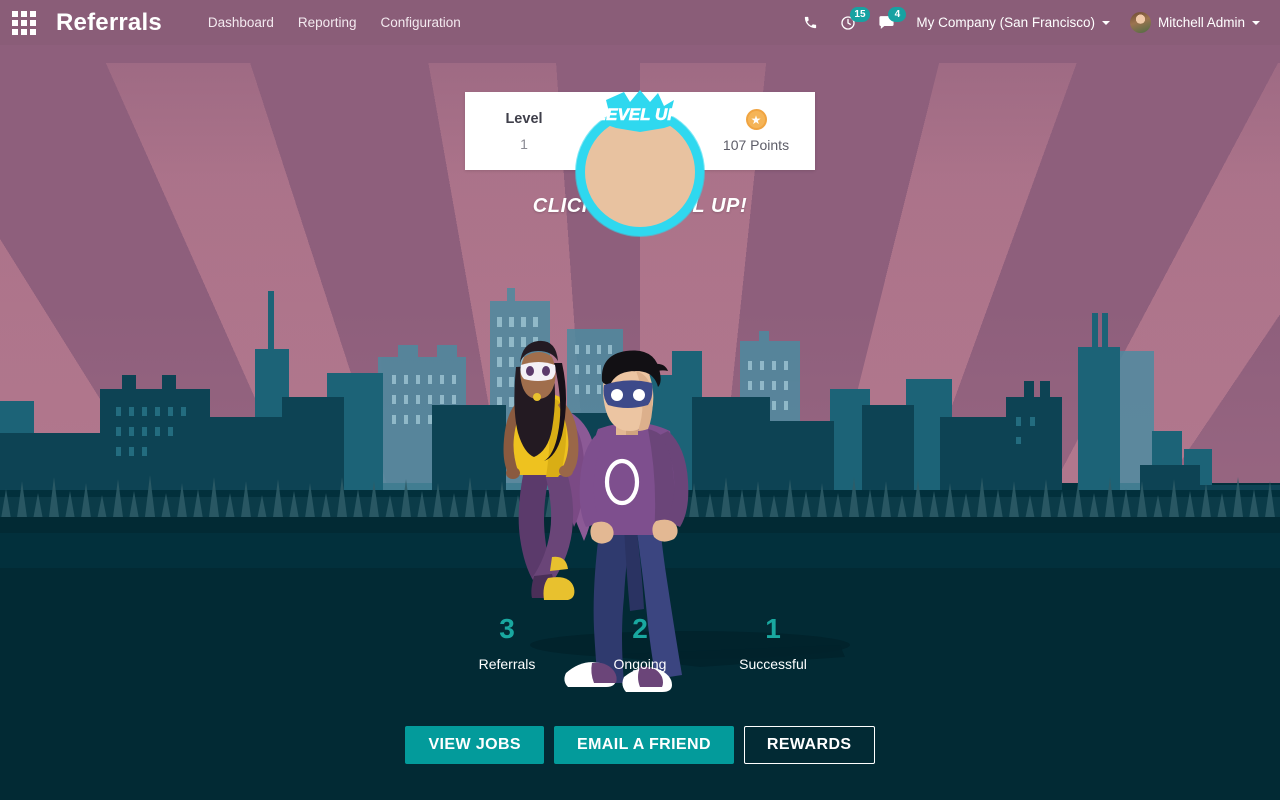  Describe the element at coordinates (809, 745) in the screenshot. I see `rewards-button: REWARDS` at that location.